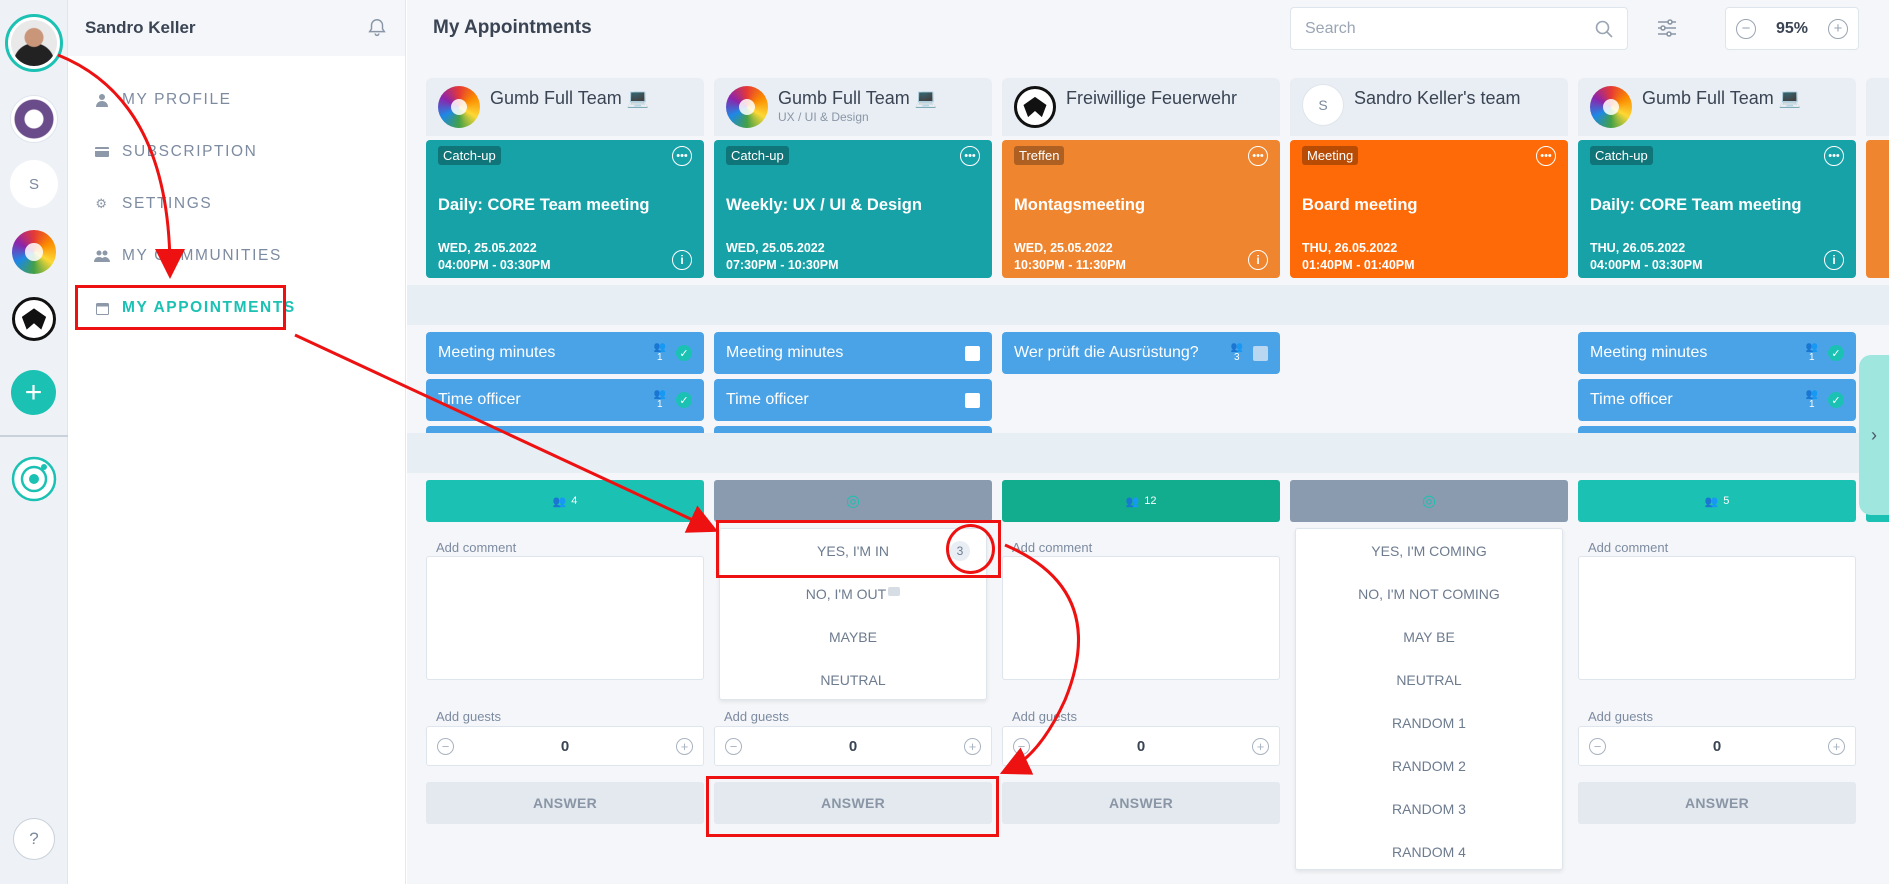 The image size is (1889, 884). I want to click on search-input: Search, so click(1459, 28).